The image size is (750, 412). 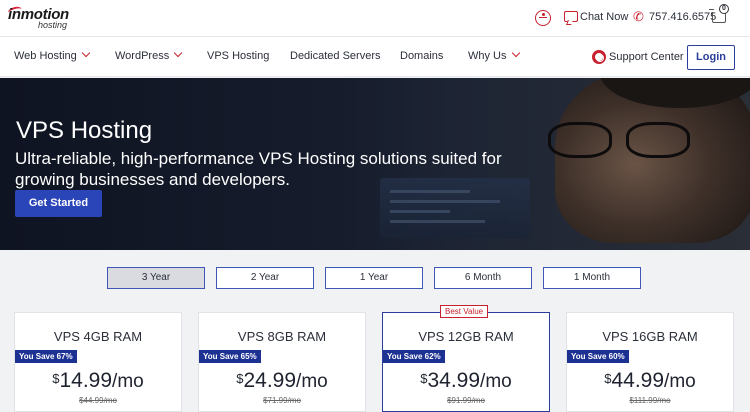 I want to click on nav-item-label: Why Us, so click(x=487, y=56).